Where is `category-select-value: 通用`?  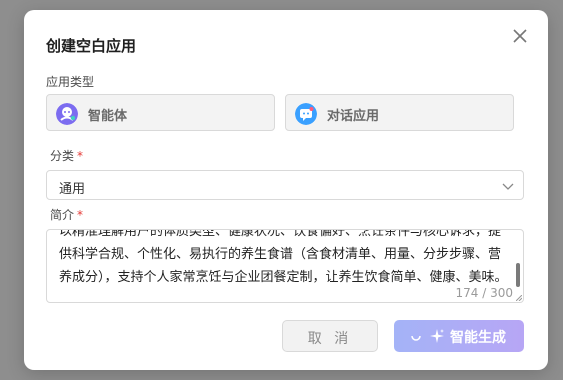 category-select-value: 通用 is located at coordinates (72, 189).